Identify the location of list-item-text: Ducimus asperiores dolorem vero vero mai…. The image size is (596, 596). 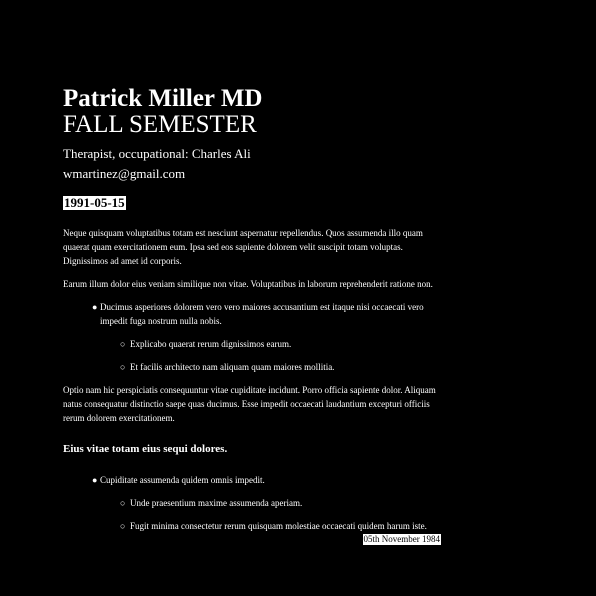
(262, 314).